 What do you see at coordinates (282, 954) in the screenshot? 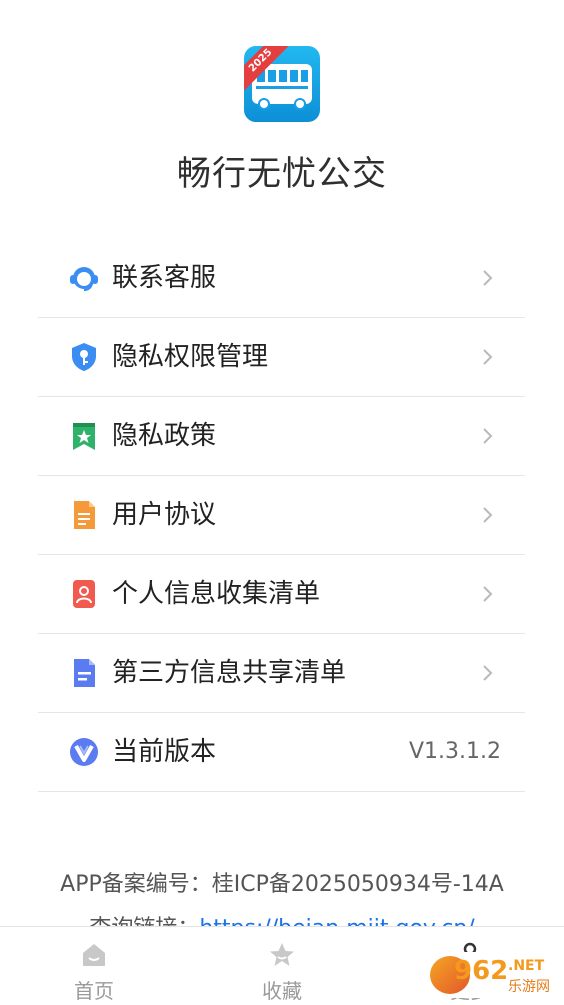
I see `star-icon` at bounding box center [282, 954].